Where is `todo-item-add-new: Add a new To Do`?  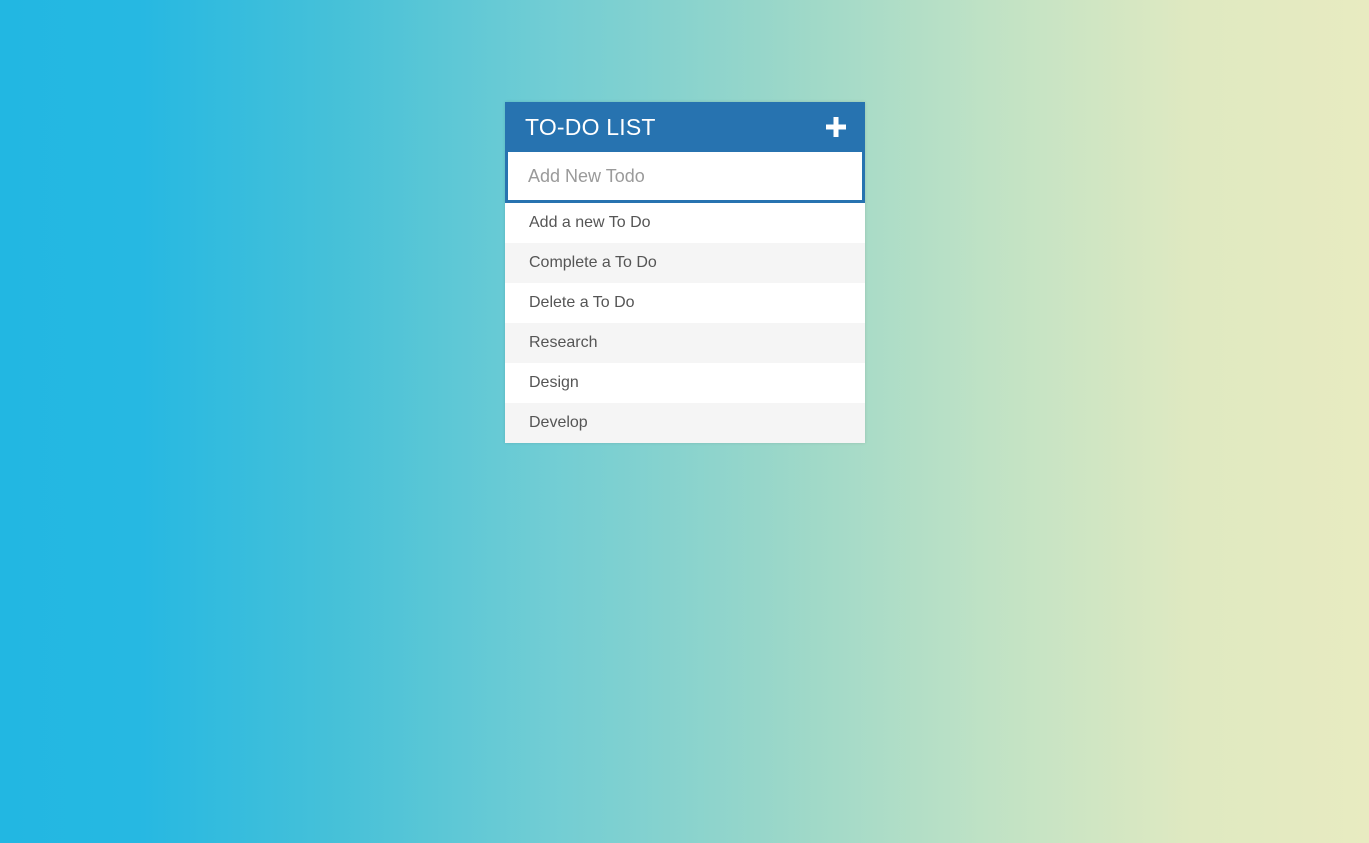
todo-item-add-new: Add a new To Do is located at coordinates (685, 223).